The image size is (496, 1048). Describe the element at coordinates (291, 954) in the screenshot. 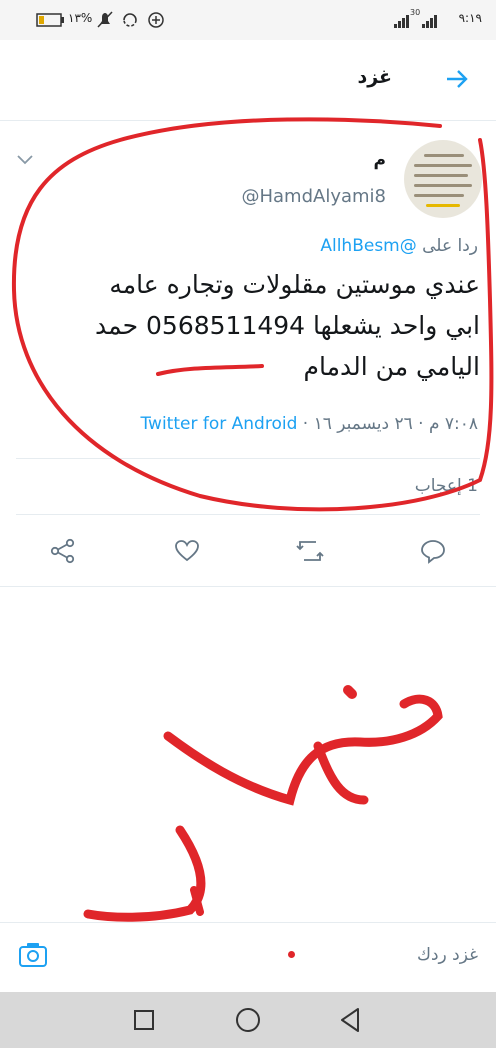

I see `annotation-dot` at that location.